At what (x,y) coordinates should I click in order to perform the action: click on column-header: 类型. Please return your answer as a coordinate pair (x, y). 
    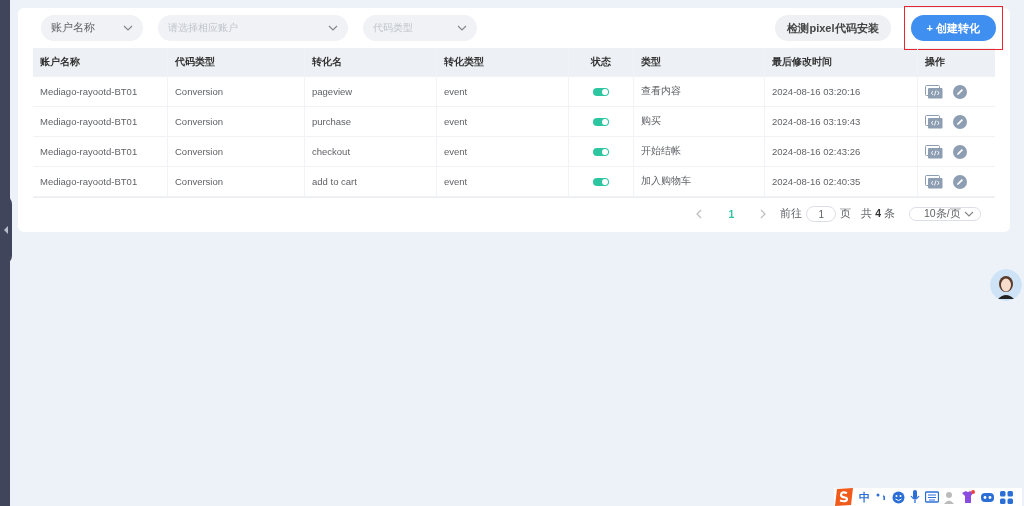
    Looking at the image, I should click on (699, 62).